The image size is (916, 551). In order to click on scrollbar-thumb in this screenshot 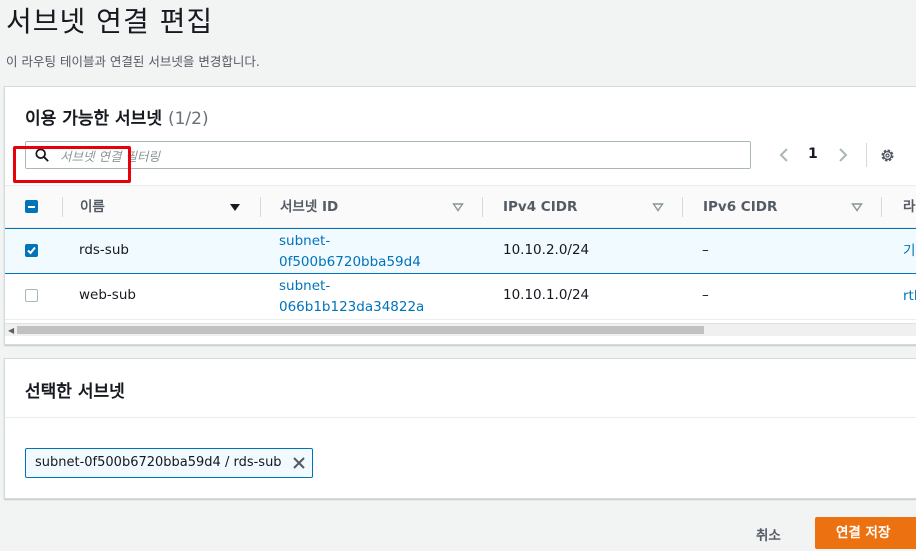, I will do `click(360, 330)`.